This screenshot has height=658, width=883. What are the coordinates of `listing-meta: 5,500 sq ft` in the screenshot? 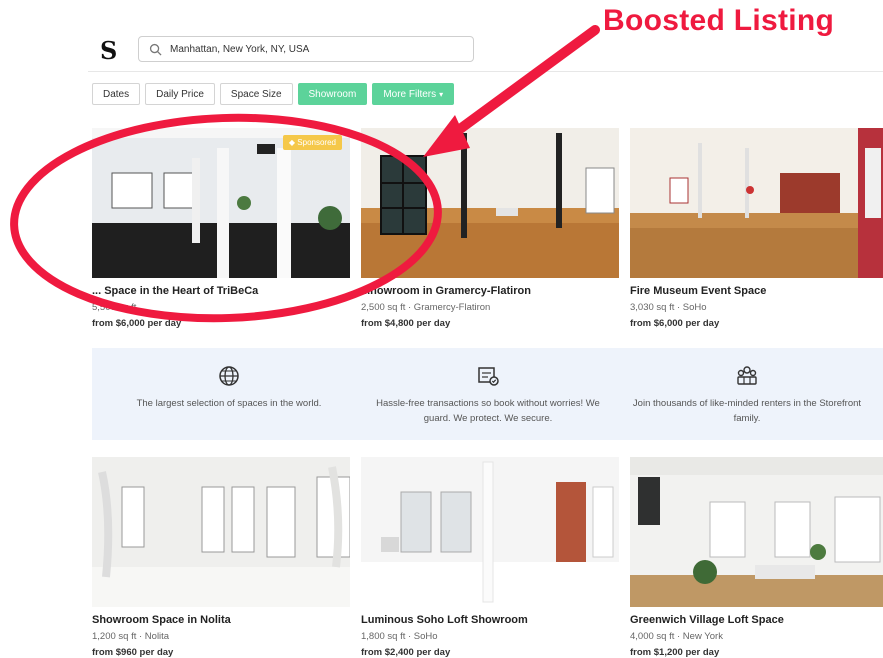 It's located at (114, 307).